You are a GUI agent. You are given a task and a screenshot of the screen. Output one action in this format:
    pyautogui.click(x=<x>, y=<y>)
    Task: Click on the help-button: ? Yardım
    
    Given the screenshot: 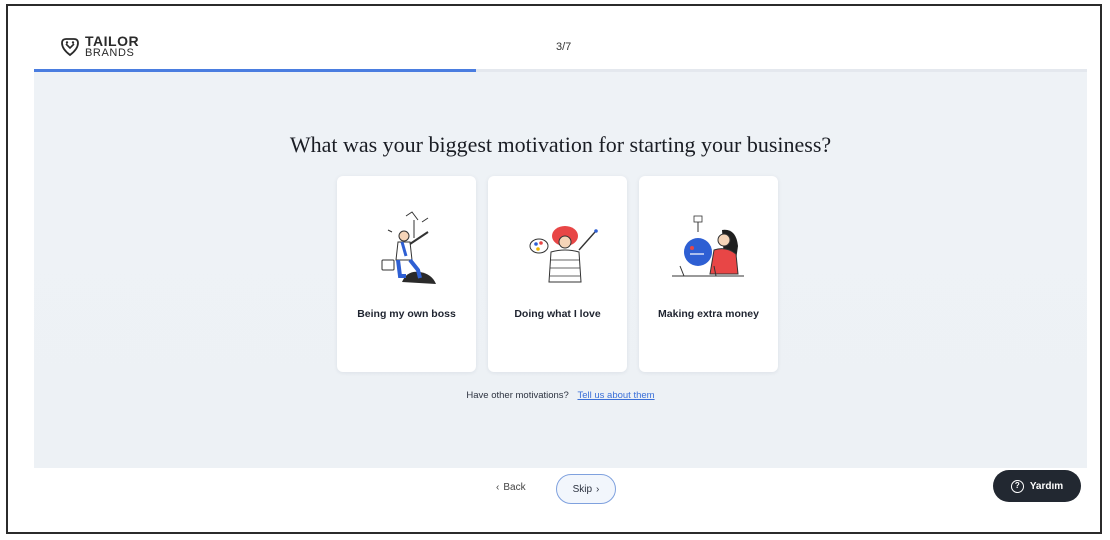 What is the action you would take?
    pyautogui.click(x=1037, y=486)
    